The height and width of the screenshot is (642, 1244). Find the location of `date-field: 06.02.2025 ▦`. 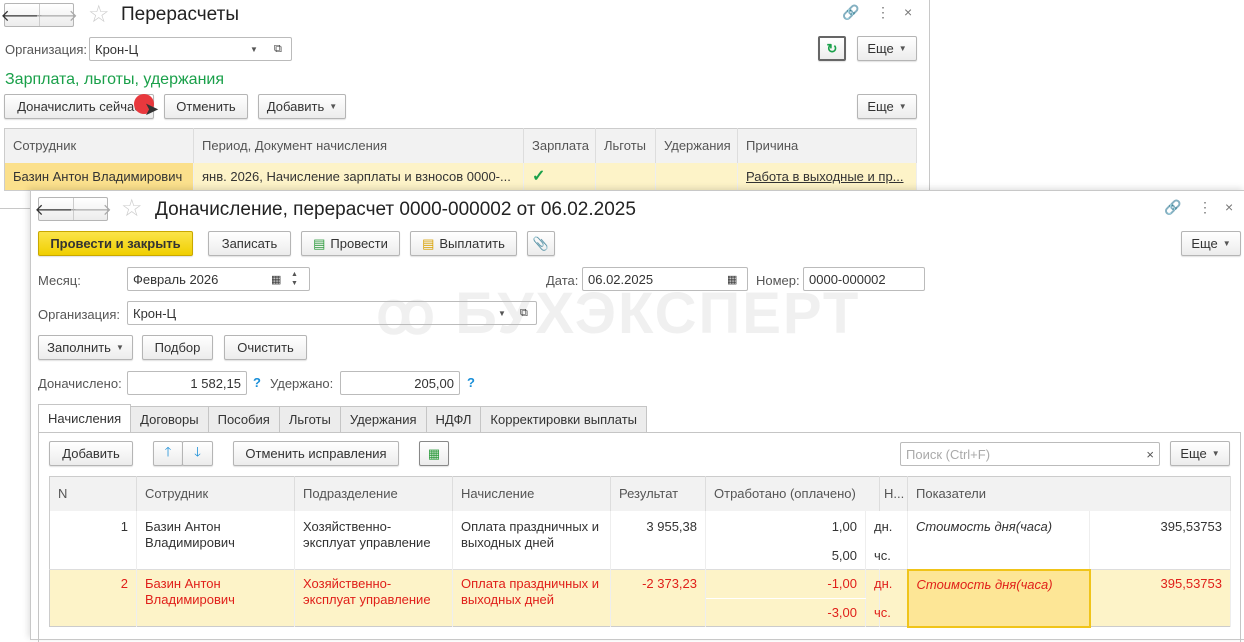

date-field: 06.02.2025 ▦ is located at coordinates (665, 279).